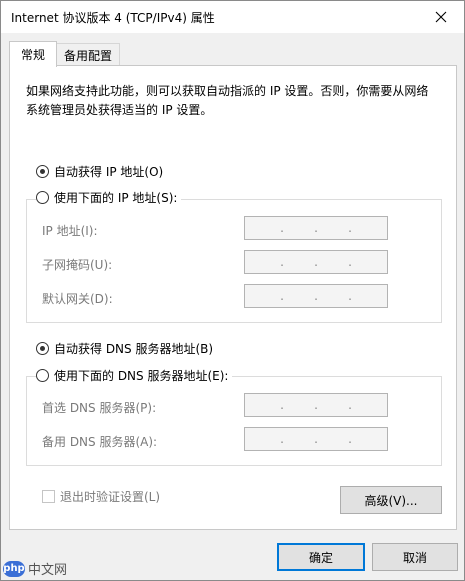 The height and width of the screenshot is (581, 465). I want to click on ok-button: 确定, so click(321, 557).